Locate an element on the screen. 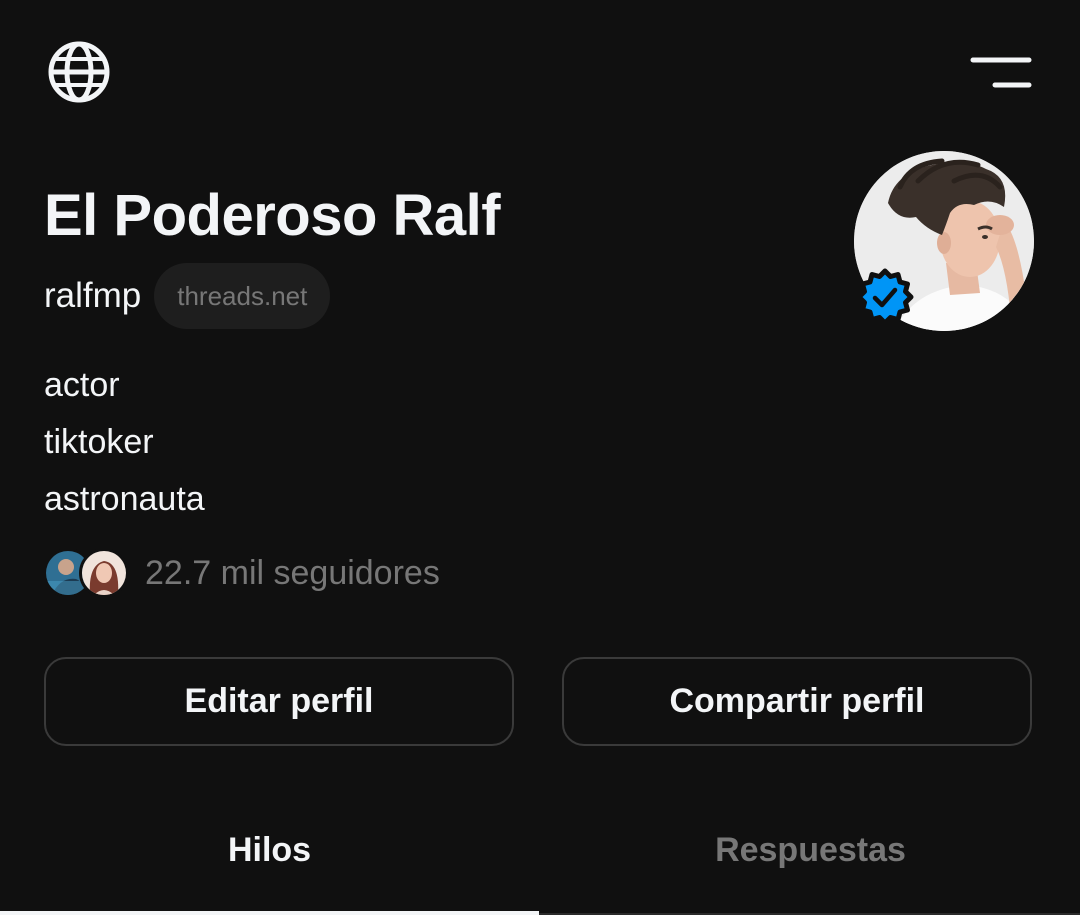  profile-bio: actor tiktoker astronauta is located at coordinates (124, 442).